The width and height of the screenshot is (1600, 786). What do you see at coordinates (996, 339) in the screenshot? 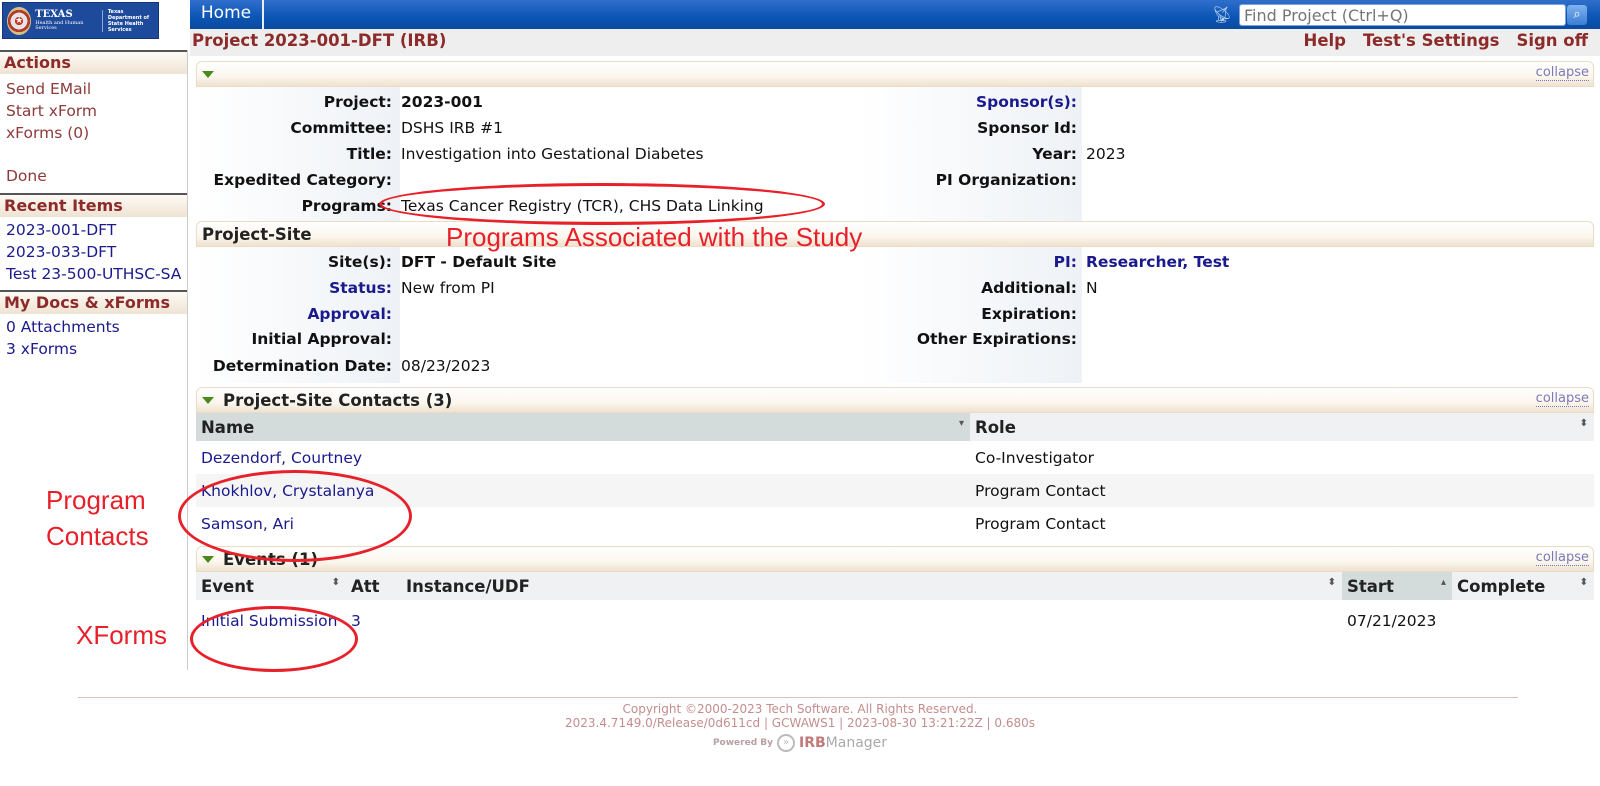
I see `other-expirations-field: Other Expirations:` at bounding box center [996, 339].